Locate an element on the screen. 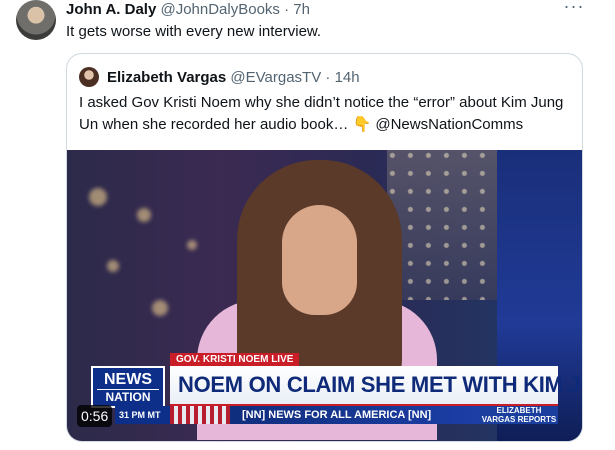  tweet-text: It gets worse with every new interview. is located at coordinates (194, 31).